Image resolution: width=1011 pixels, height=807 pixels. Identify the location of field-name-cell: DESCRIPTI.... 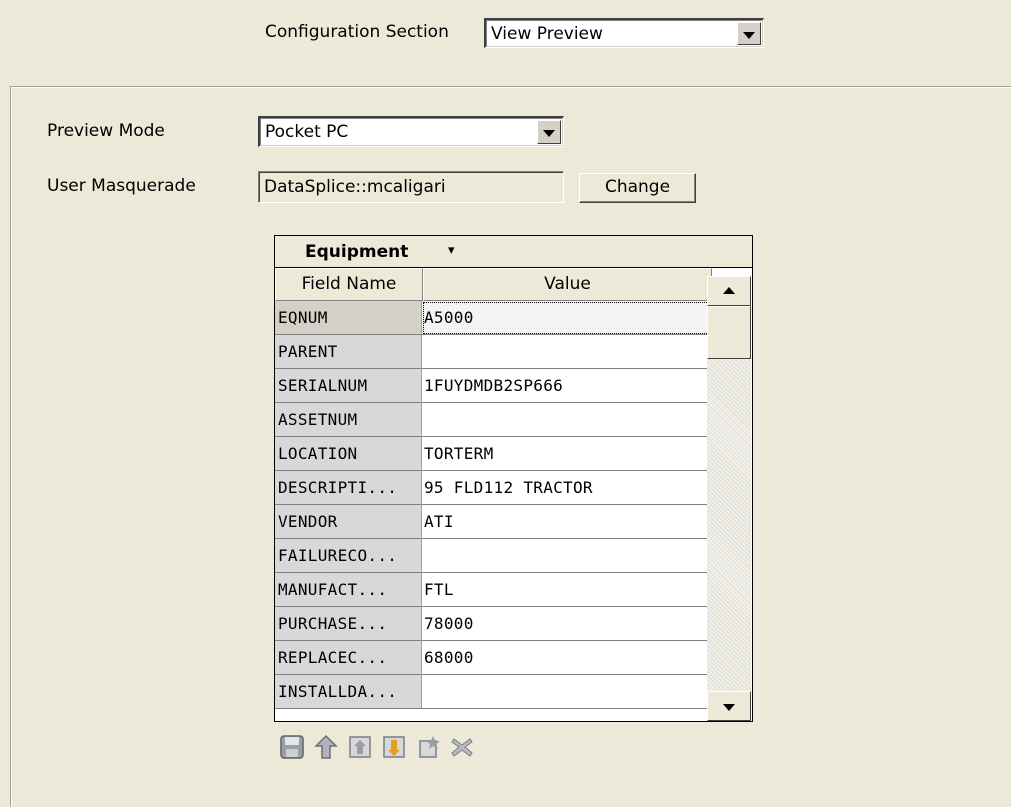
(348, 488).